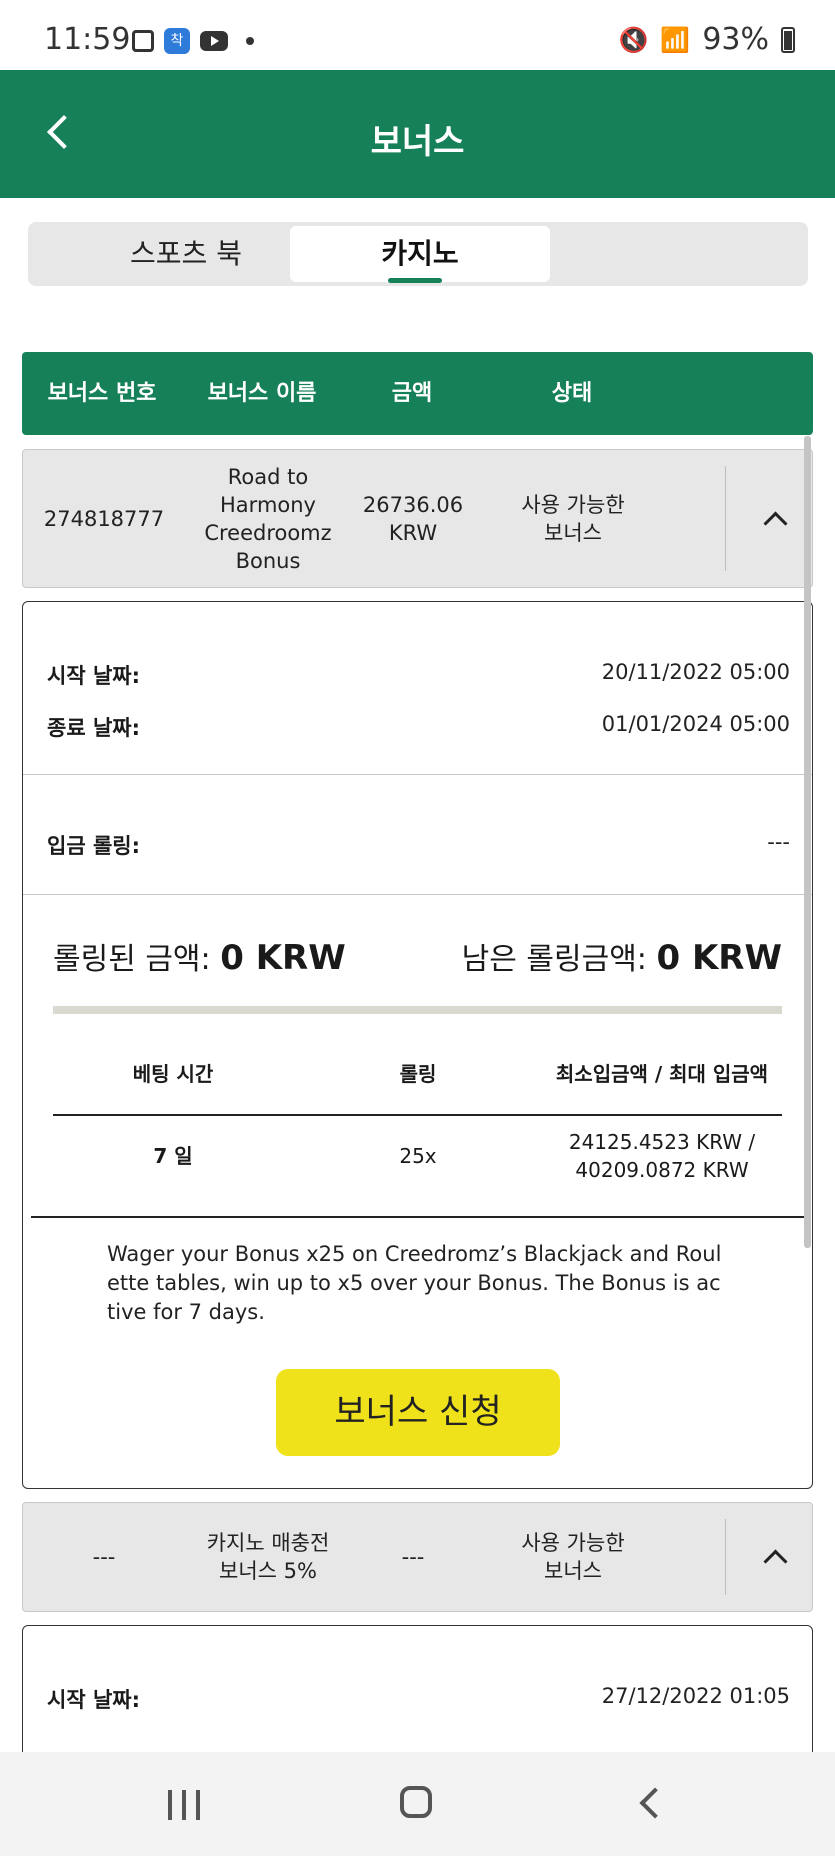  What do you see at coordinates (662, 1156) in the screenshot?
I see `min-max-deposit-value: 24125.4523 KRW / 40209.0872 KRW` at bounding box center [662, 1156].